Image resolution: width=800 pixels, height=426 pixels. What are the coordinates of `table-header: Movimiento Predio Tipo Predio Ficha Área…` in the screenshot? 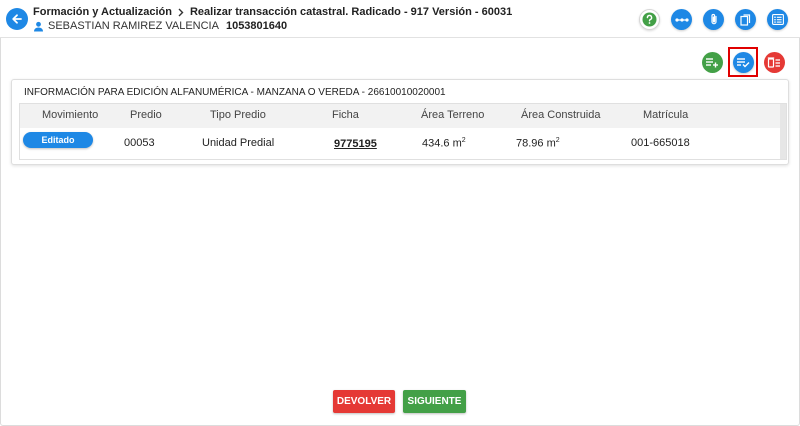 It's located at (404, 115).